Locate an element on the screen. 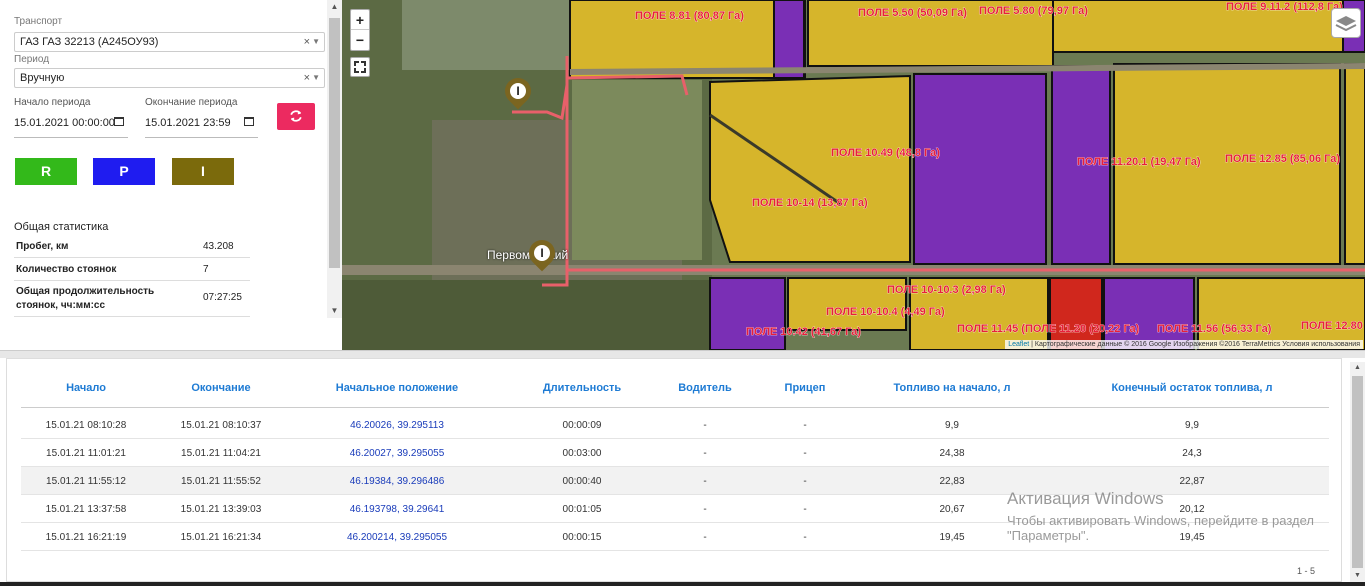 This screenshot has width=1365, height=586. cell-duration: 00:01:05 is located at coordinates (582, 509).